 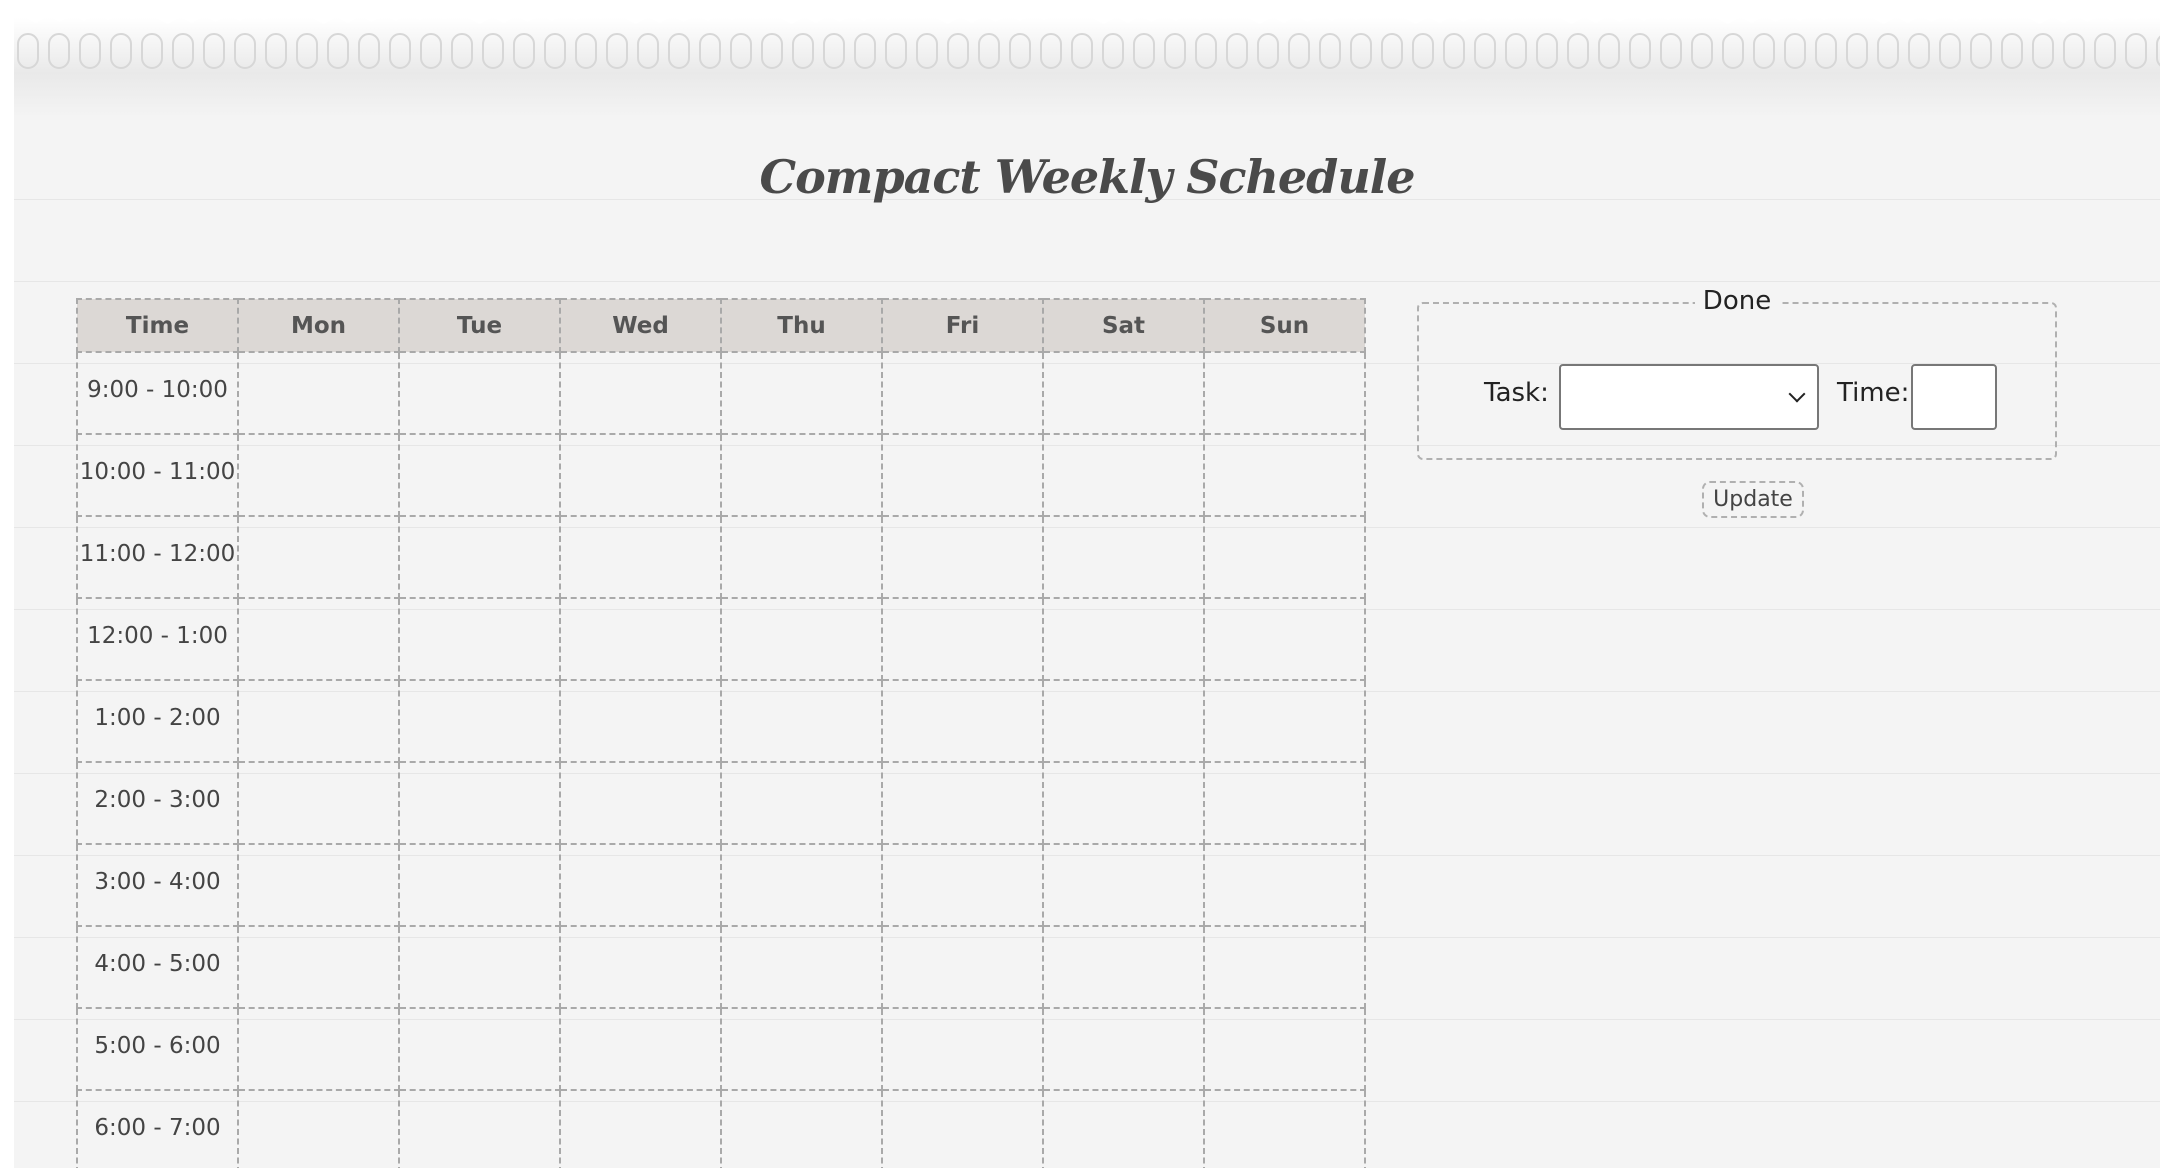 What do you see at coordinates (157, 803) in the screenshot?
I see `time-slot-label: 2:00 - 3:00` at bounding box center [157, 803].